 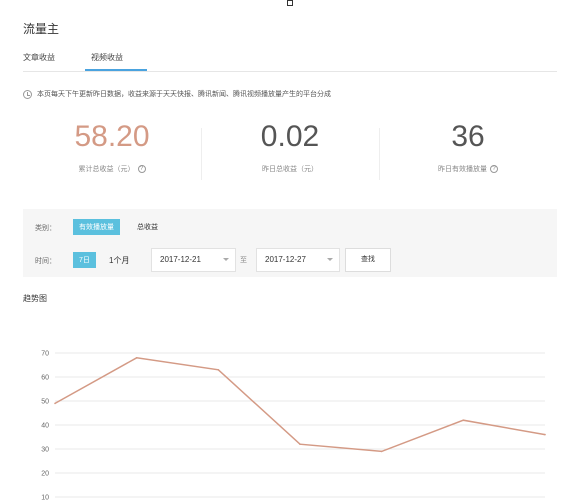 I want to click on date-from-picker: 2017-12-21, so click(x=193, y=260).